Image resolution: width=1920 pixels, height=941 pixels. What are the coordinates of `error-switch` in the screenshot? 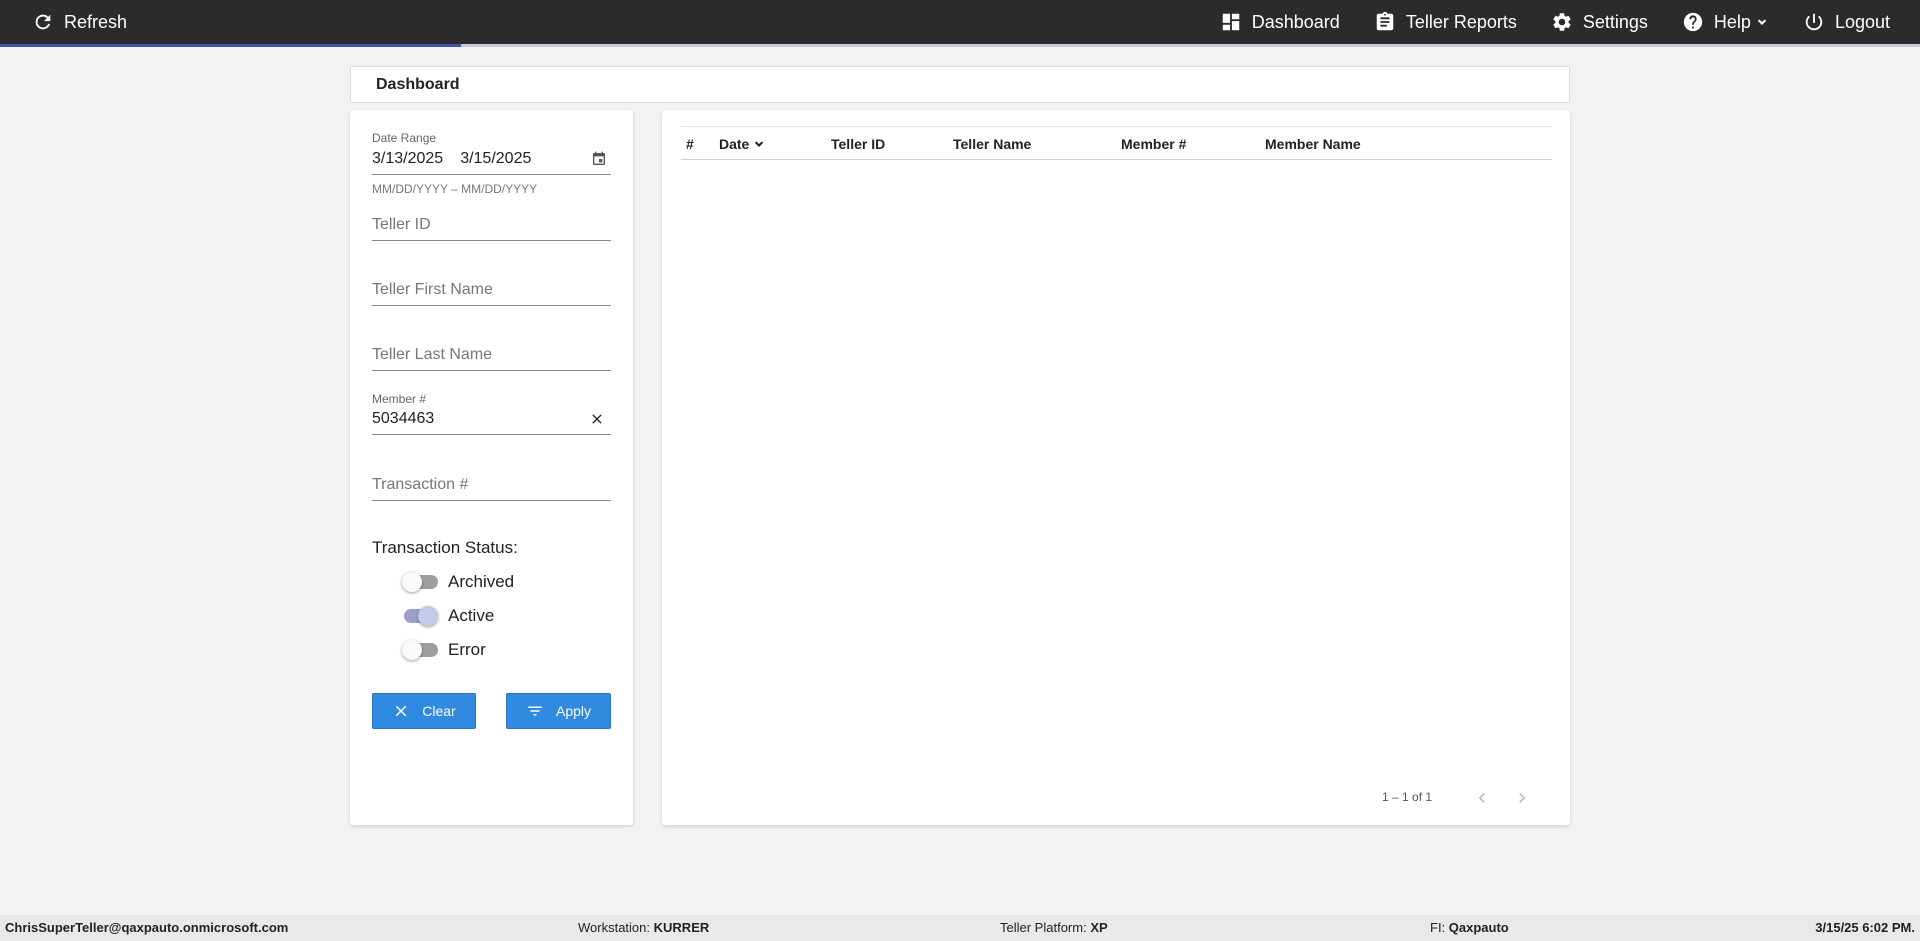 It's located at (420, 650).